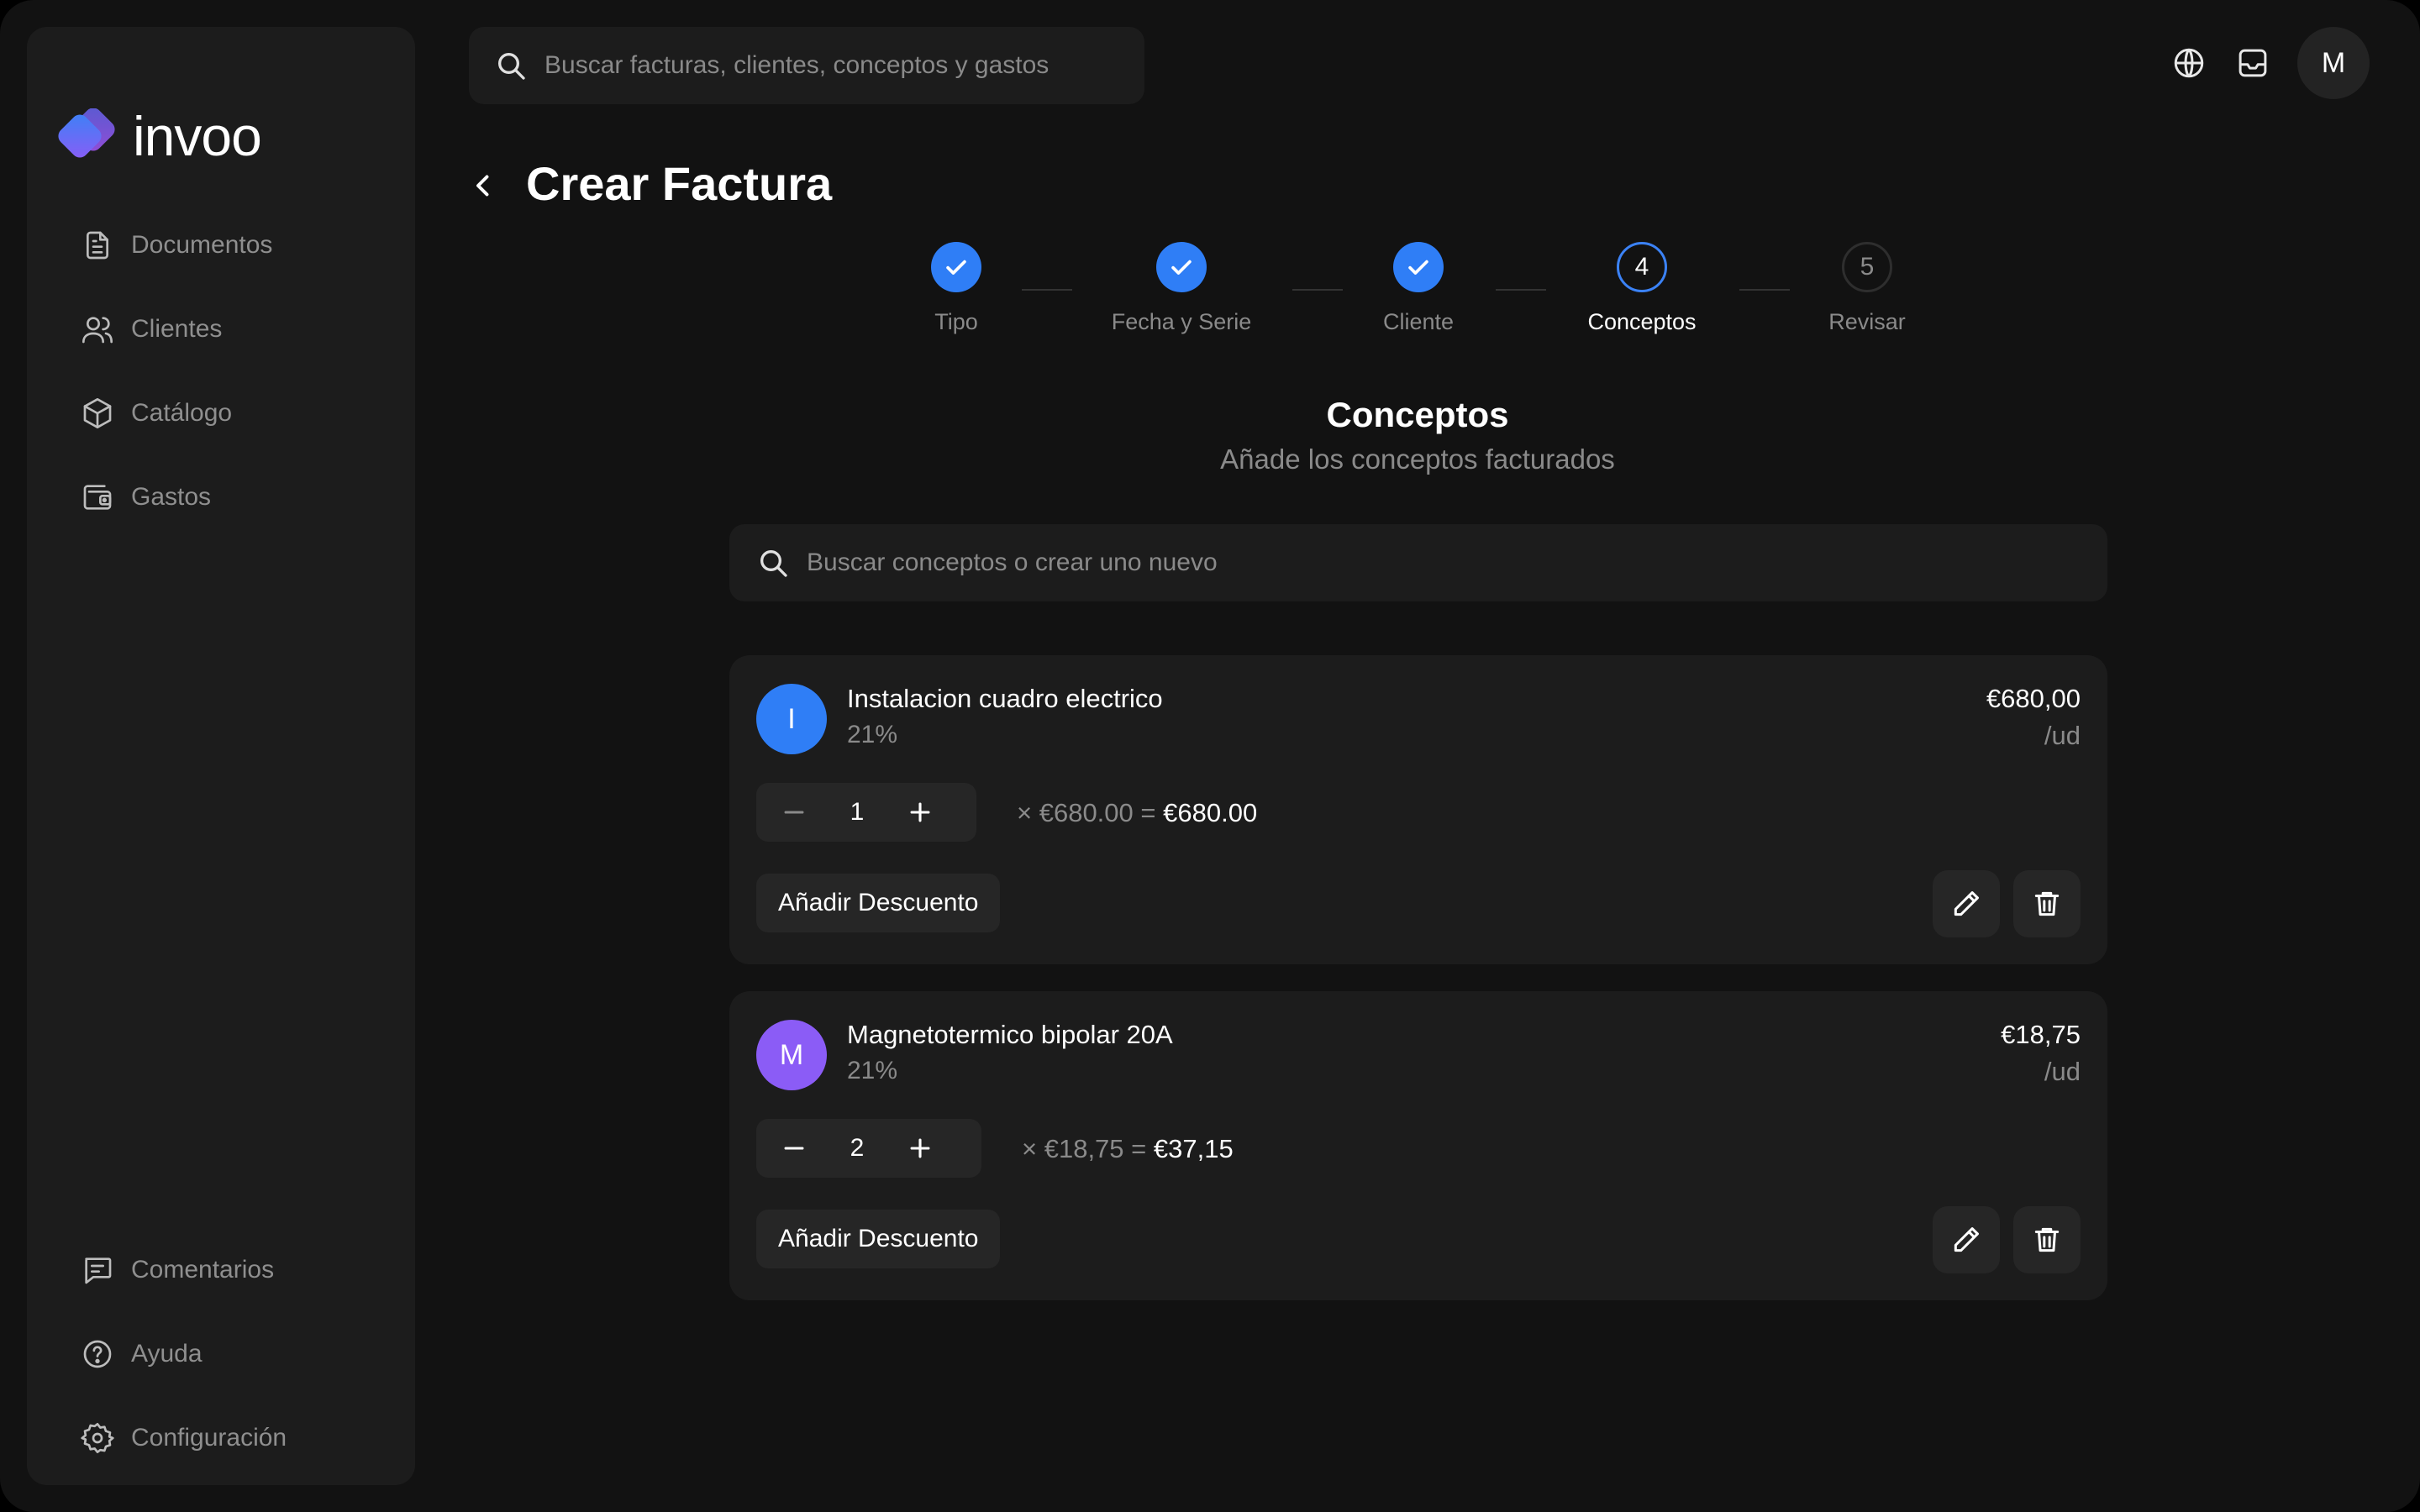  What do you see at coordinates (97, 1354) in the screenshot?
I see `help-icon` at bounding box center [97, 1354].